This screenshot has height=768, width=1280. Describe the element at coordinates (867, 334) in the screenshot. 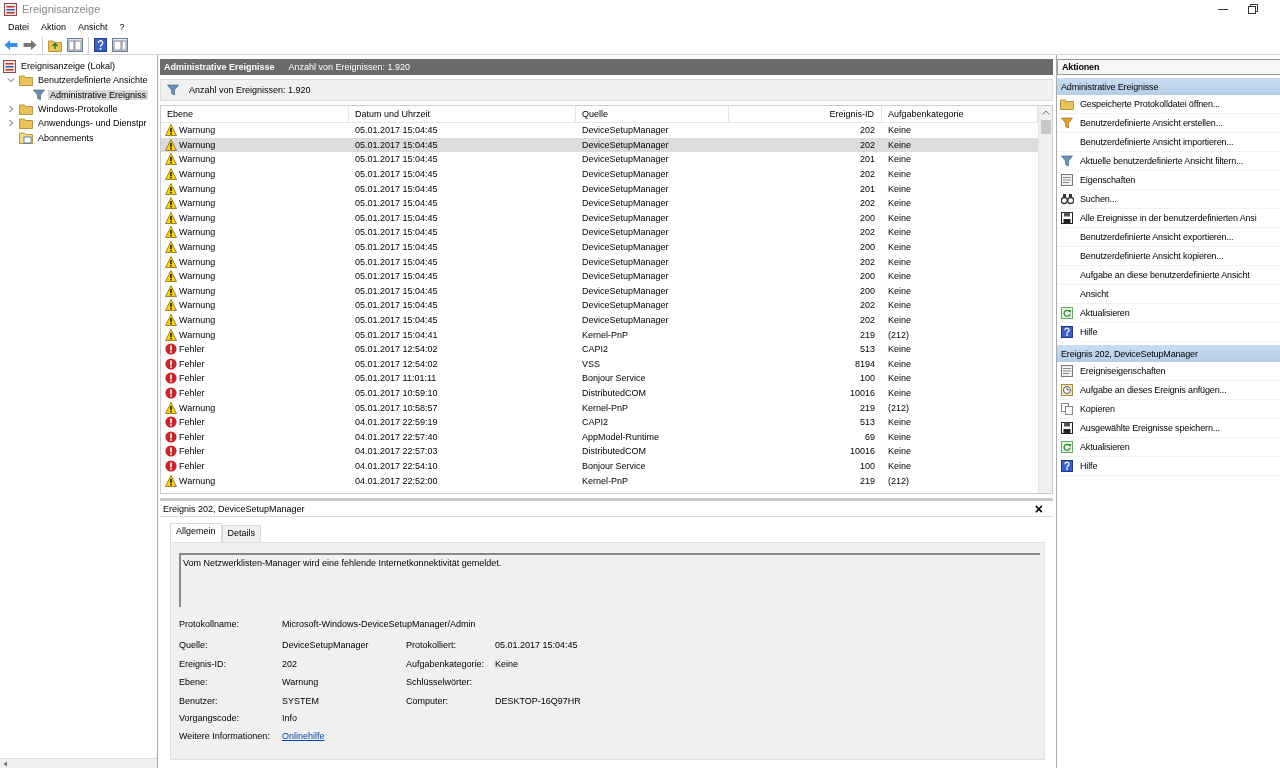

I see `table-cell-text: 219` at that location.